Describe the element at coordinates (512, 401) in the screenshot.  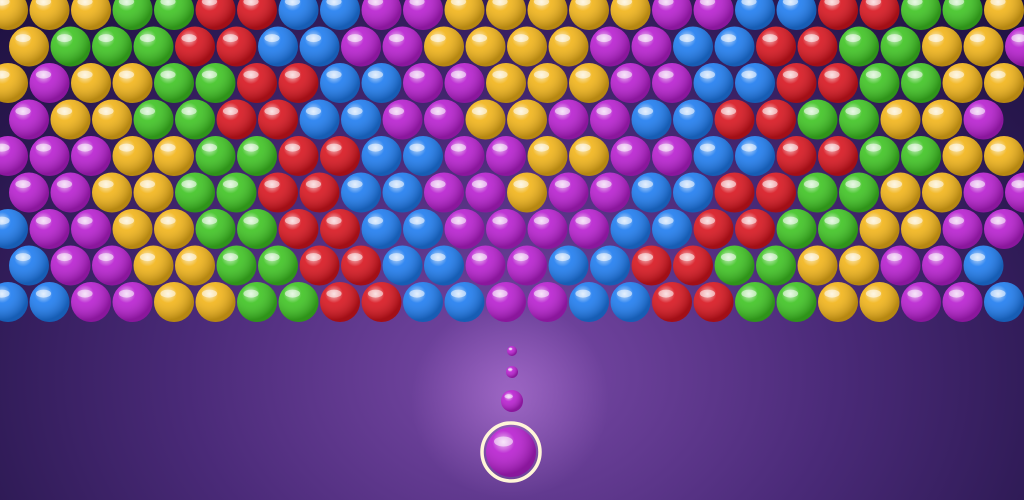
I see `aim-dot` at that location.